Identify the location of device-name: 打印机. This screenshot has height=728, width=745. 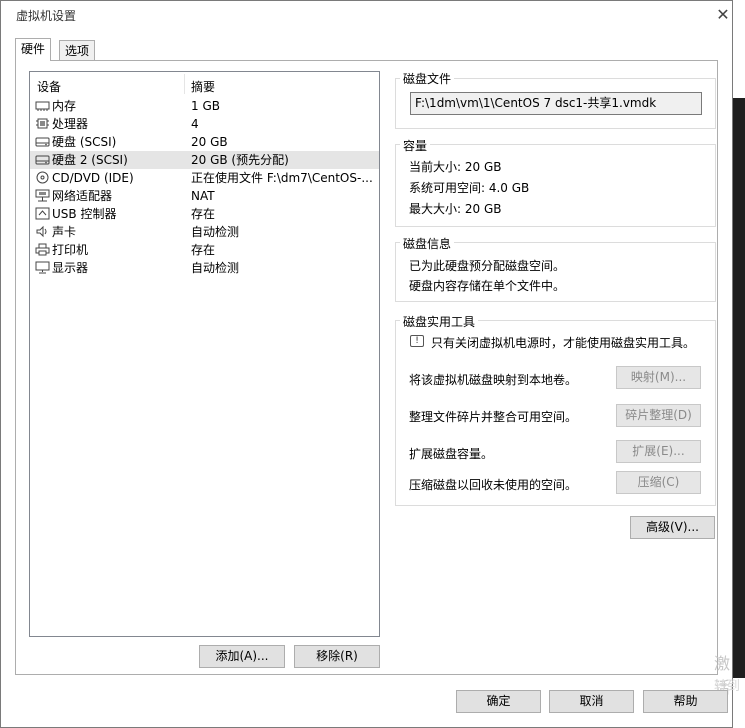
(70, 250).